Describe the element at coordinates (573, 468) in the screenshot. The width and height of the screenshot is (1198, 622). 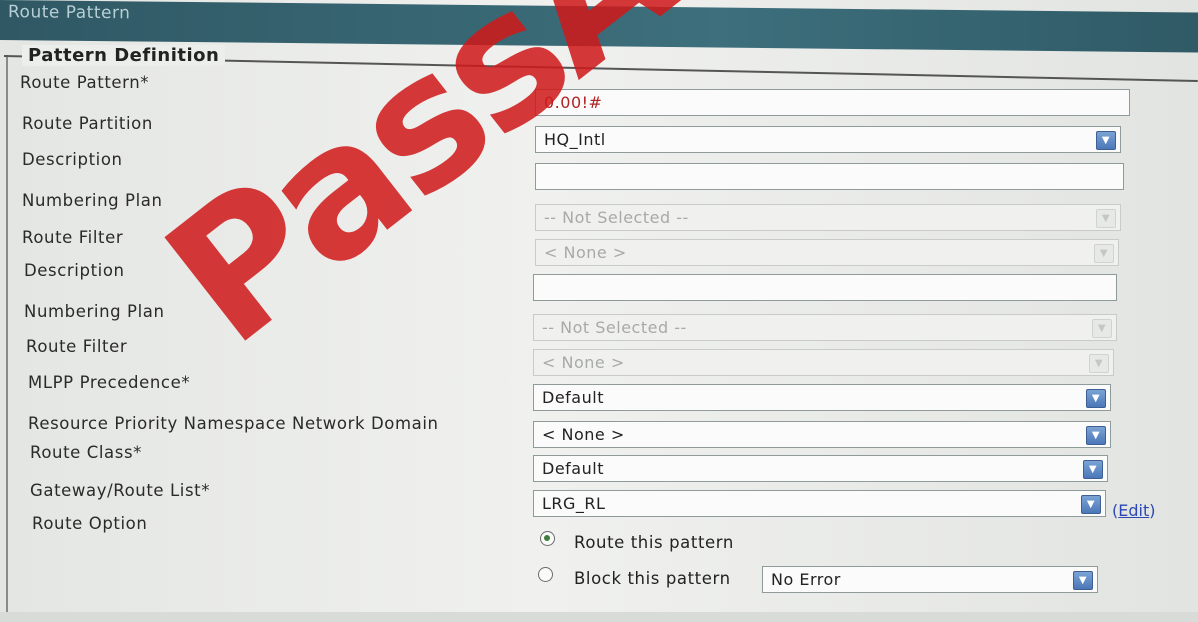
I see `route-class-value: Default` at that location.